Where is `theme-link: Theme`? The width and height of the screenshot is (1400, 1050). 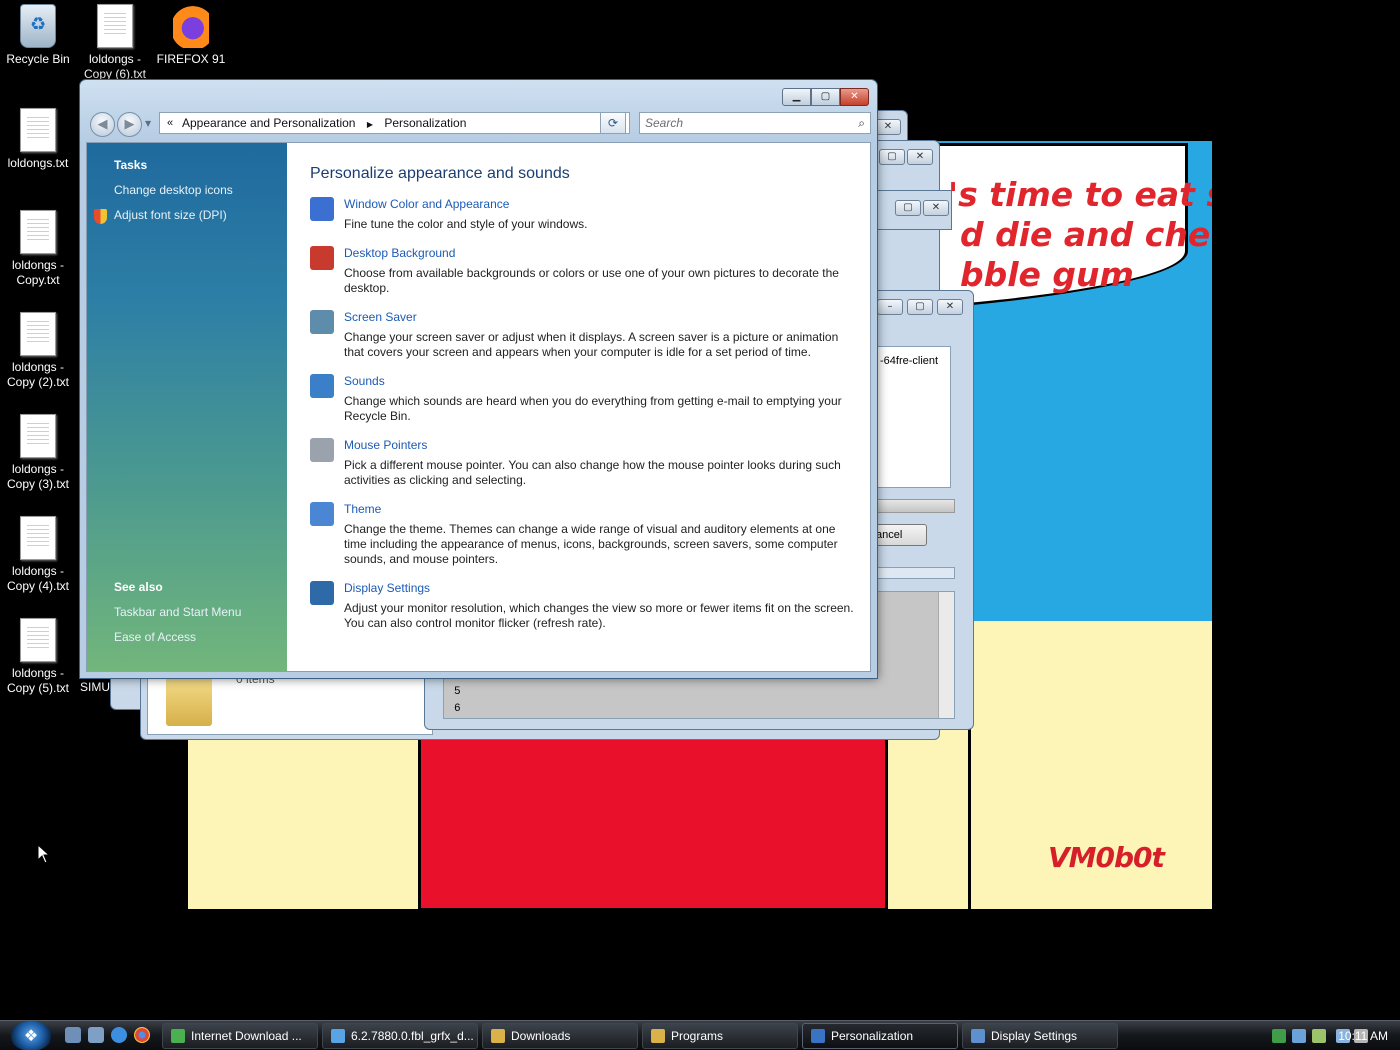
theme-link: Theme is located at coordinates (362, 509).